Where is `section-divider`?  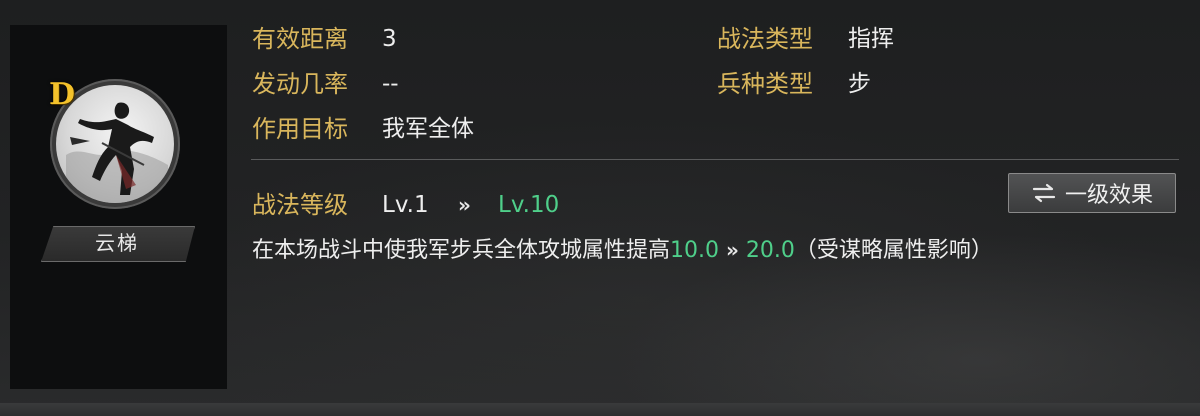
section-divider is located at coordinates (715, 159).